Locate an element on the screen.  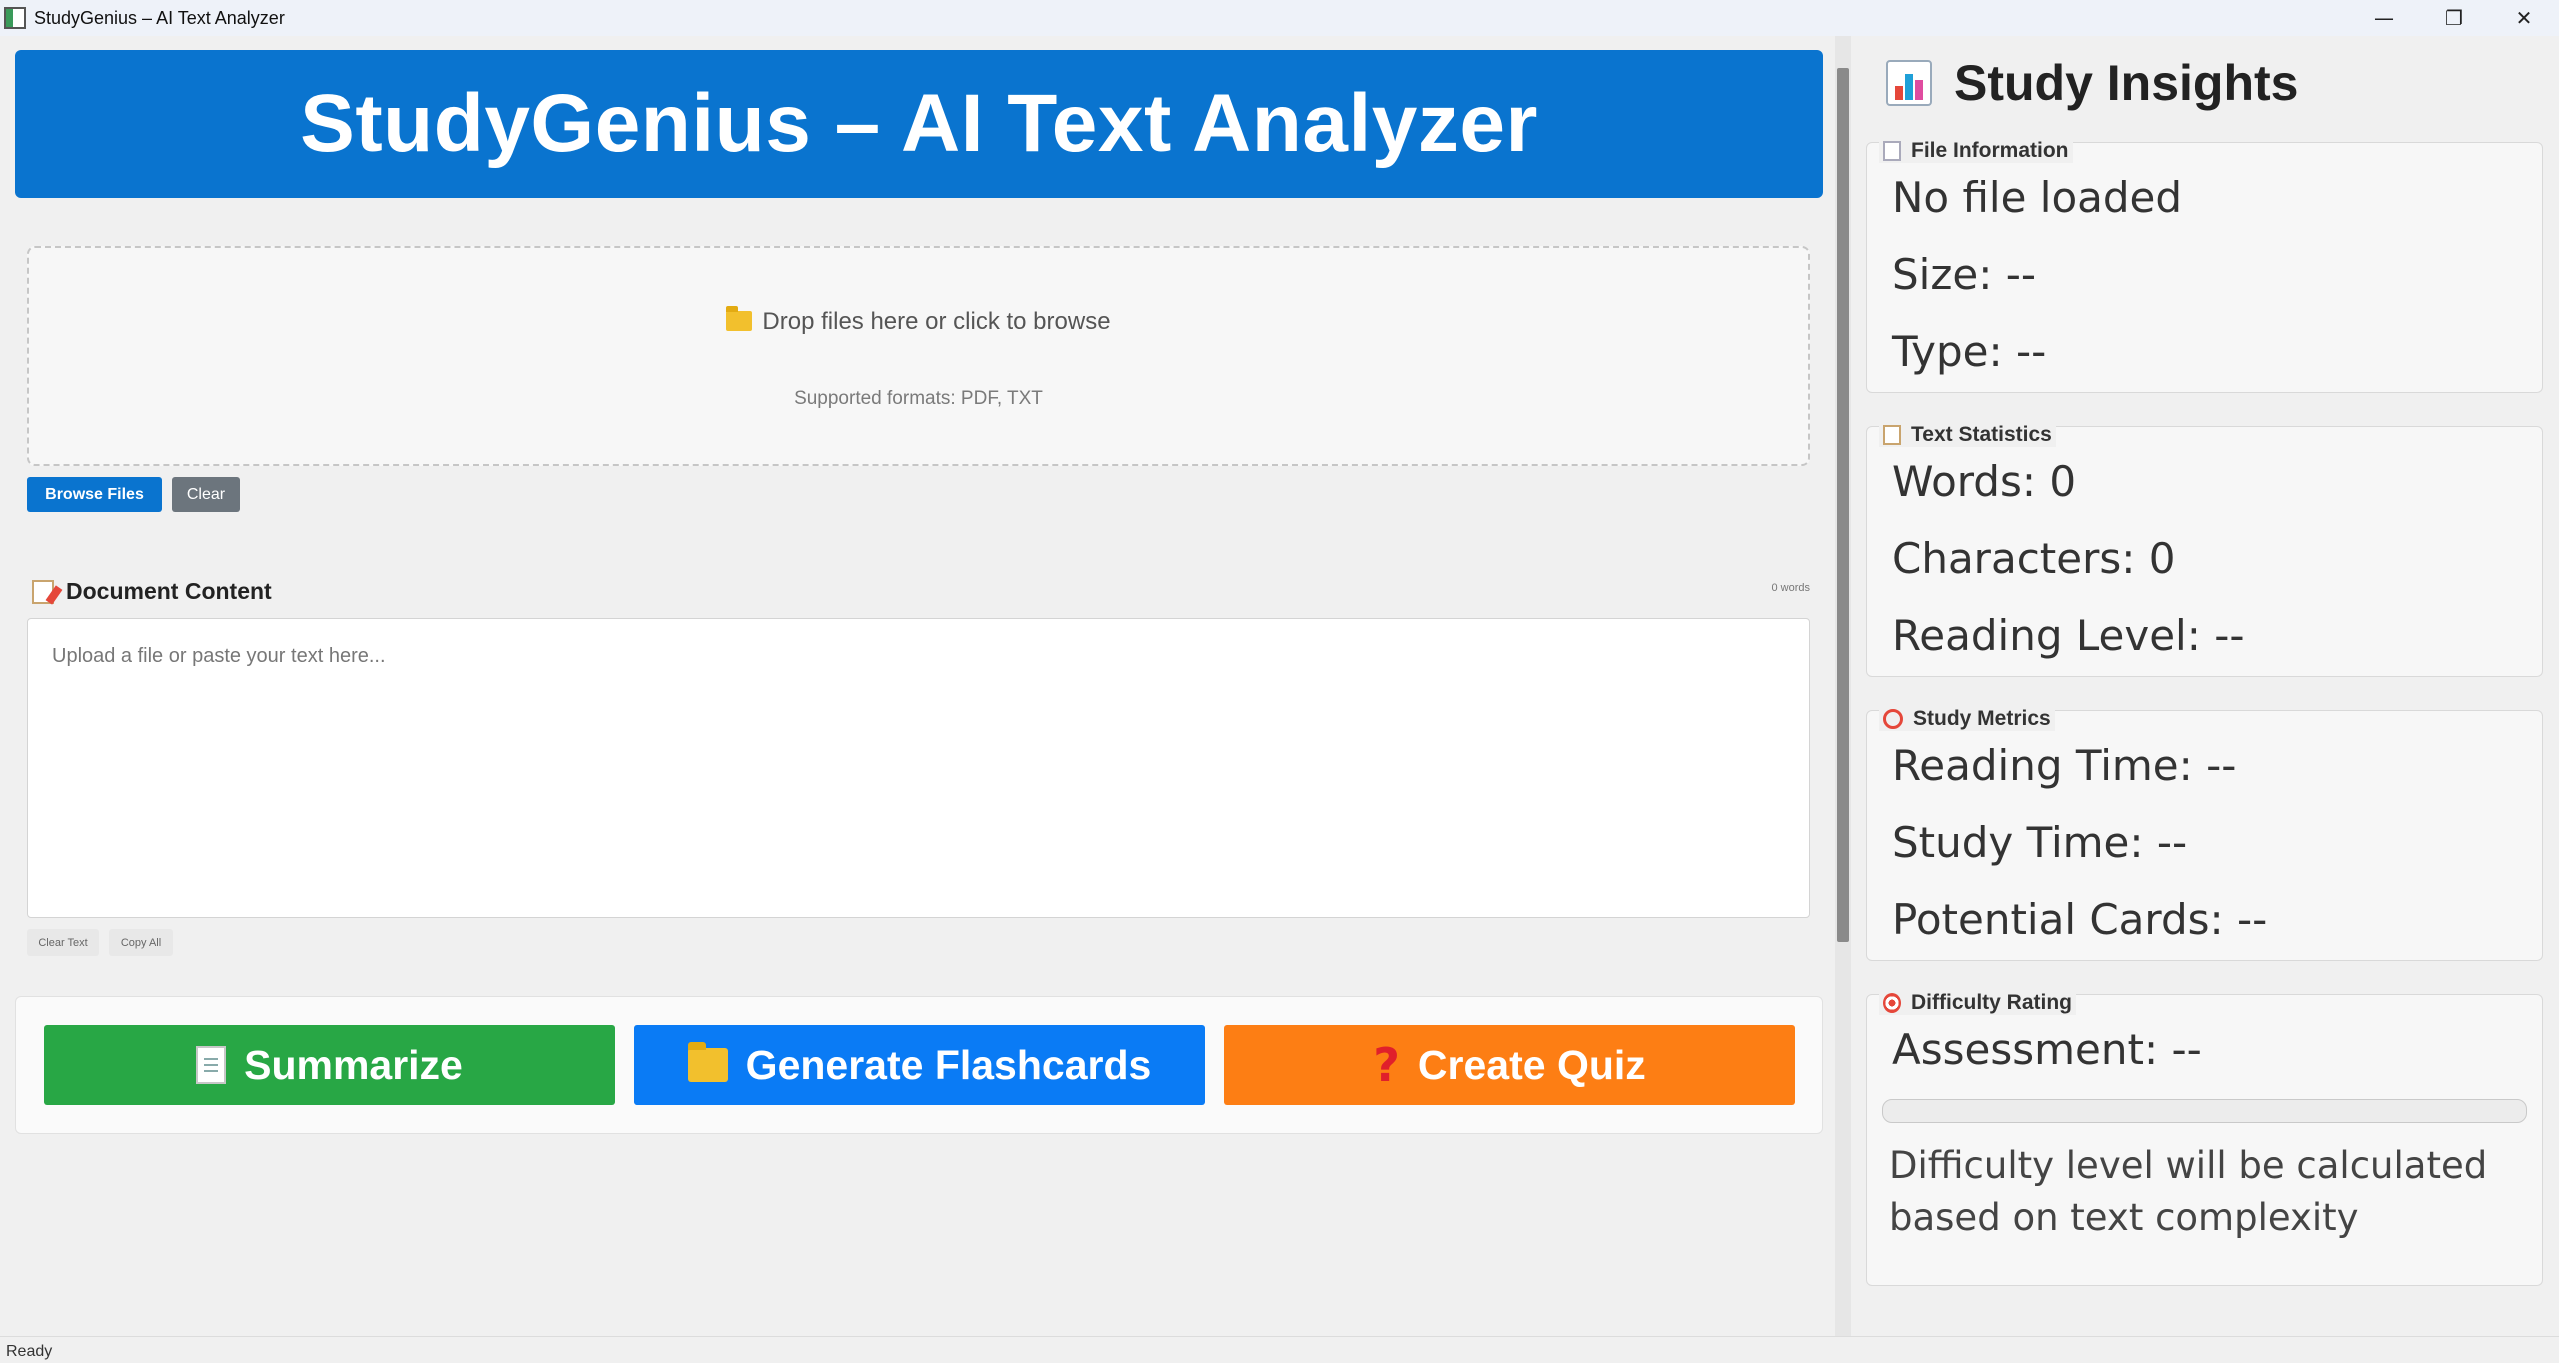
flashcards-label: Generate Flashcards is located at coordinates (948, 1064).